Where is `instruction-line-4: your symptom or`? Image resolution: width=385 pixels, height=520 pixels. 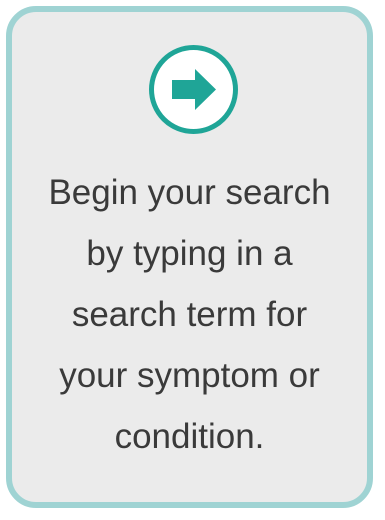
instruction-line-4: your symptom or is located at coordinates (189, 375).